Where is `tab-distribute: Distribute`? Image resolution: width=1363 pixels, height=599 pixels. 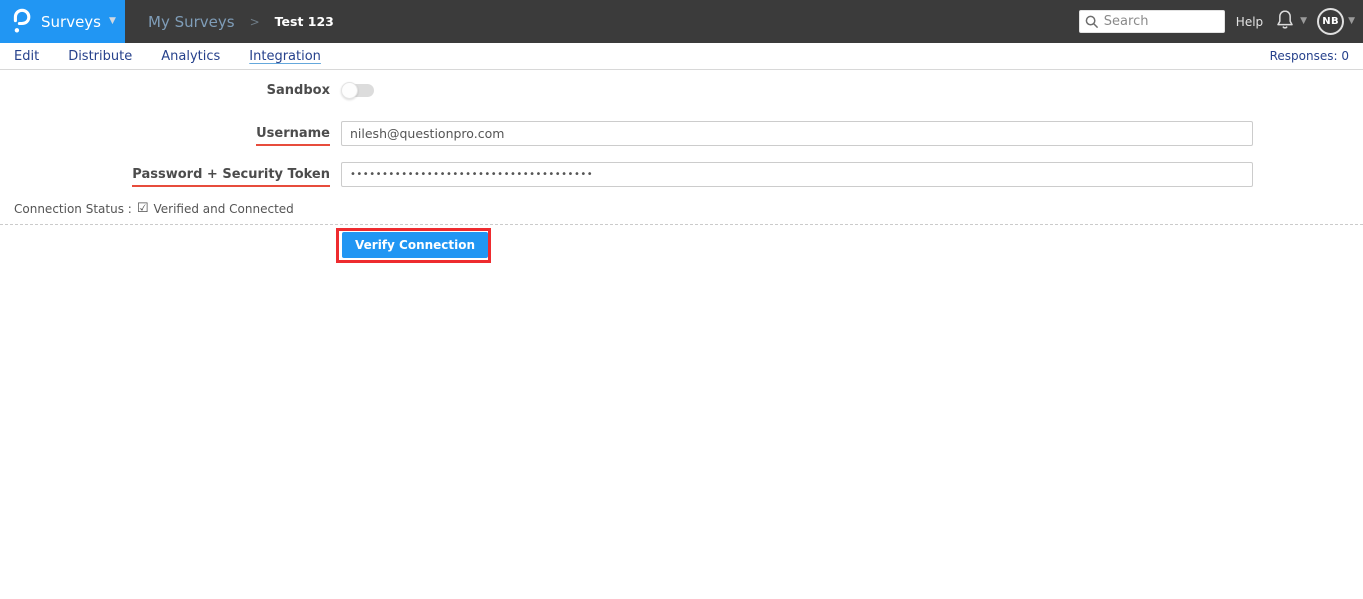 tab-distribute: Distribute is located at coordinates (100, 56).